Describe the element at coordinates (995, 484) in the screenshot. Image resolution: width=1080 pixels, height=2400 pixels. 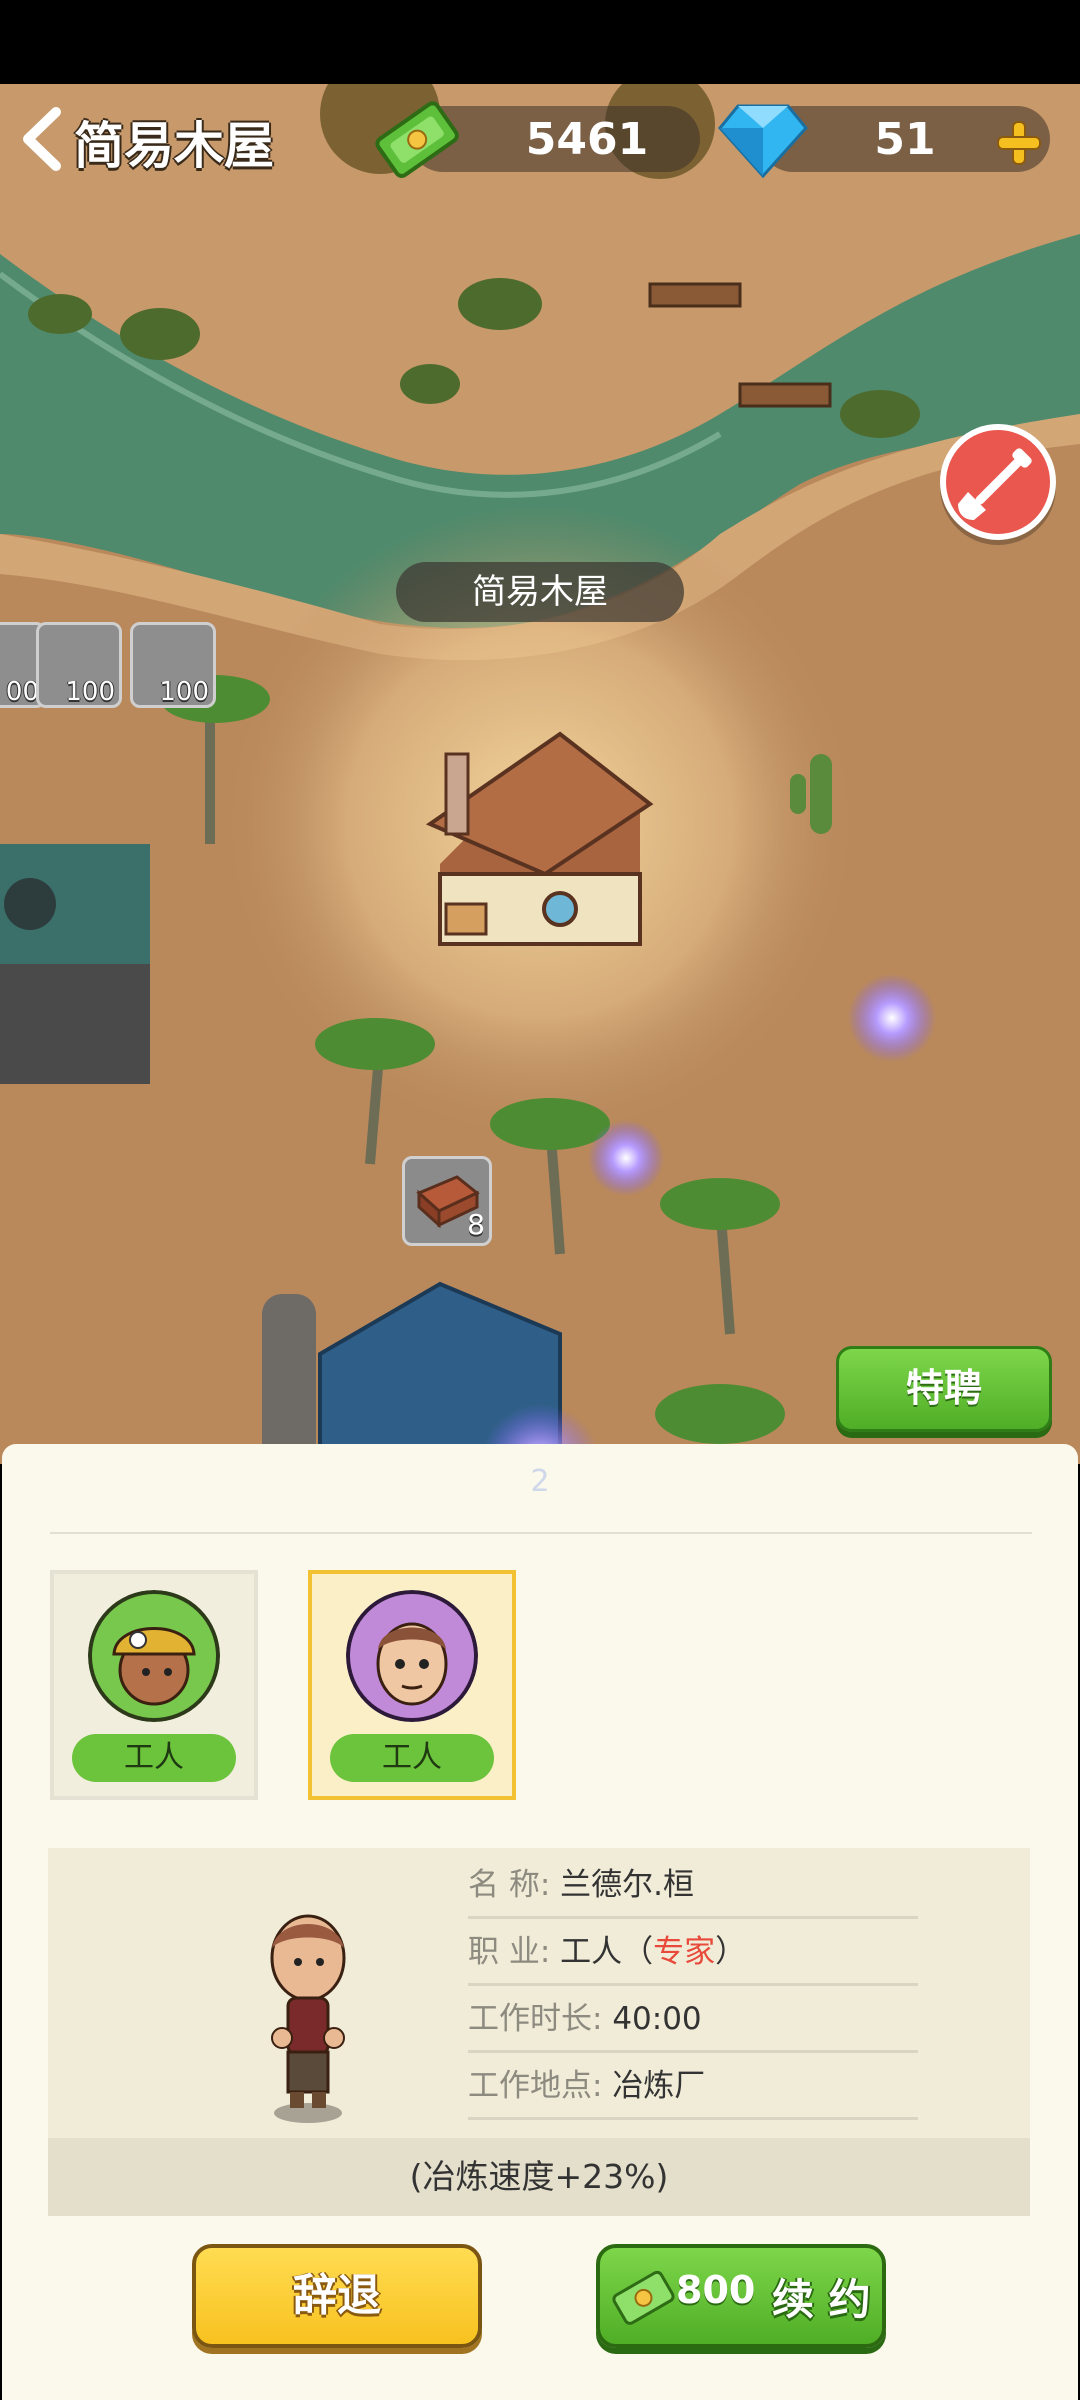
I see `shovel-icon` at that location.